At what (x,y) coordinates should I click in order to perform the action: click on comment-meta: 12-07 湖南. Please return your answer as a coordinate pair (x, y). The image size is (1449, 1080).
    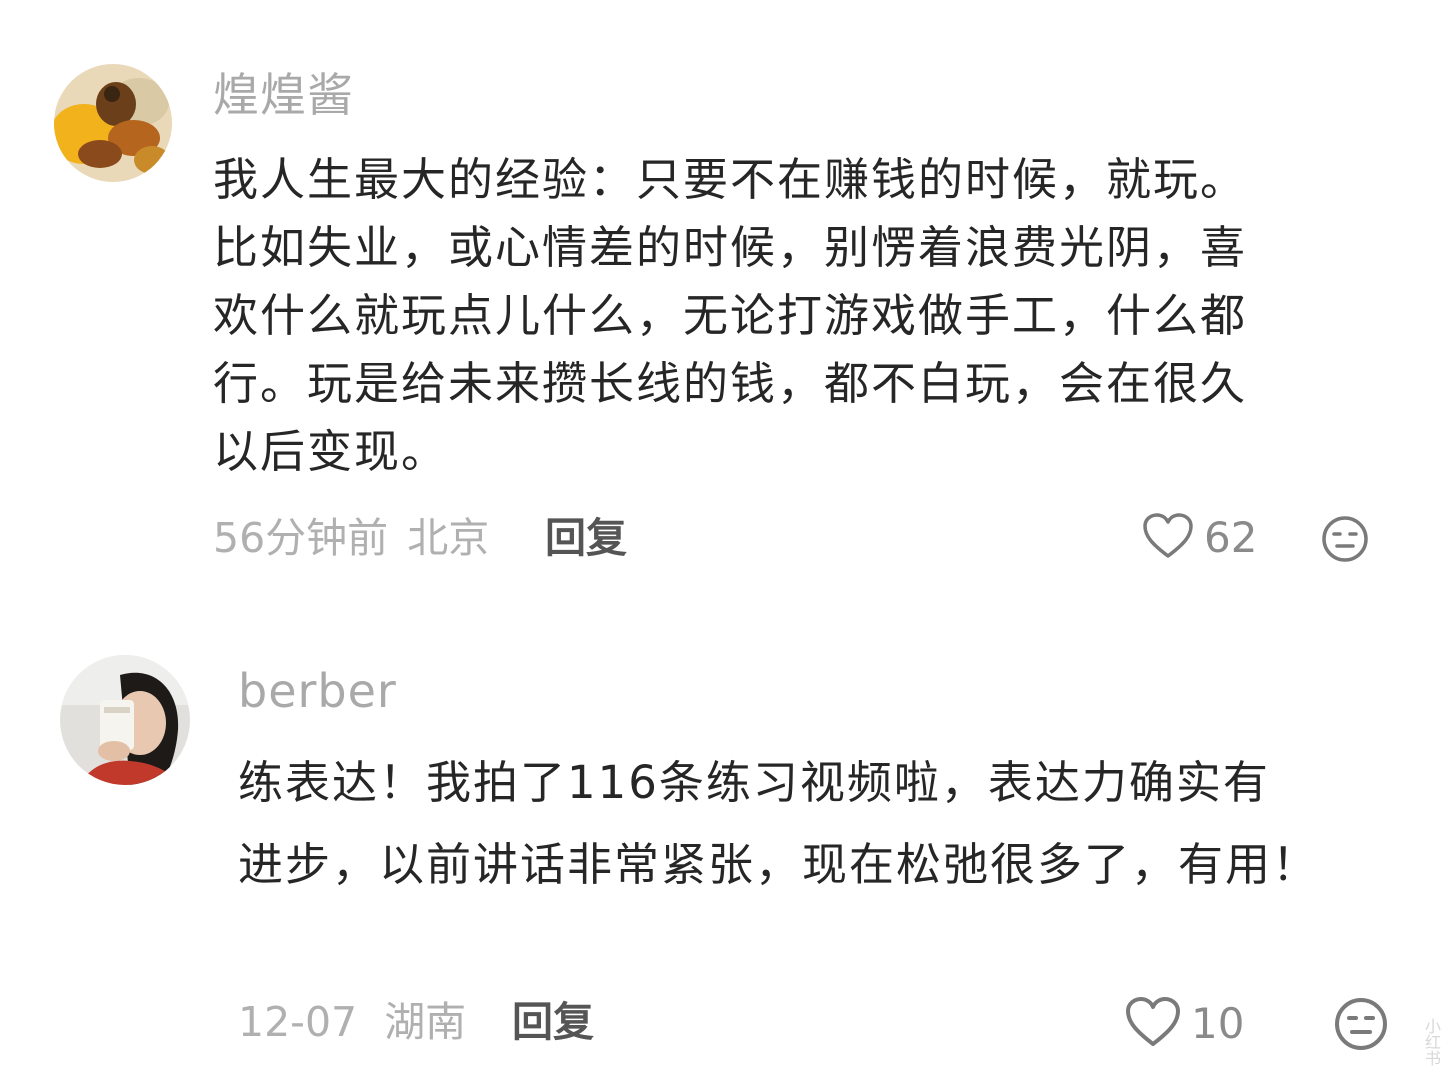
    Looking at the image, I should click on (352, 1022).